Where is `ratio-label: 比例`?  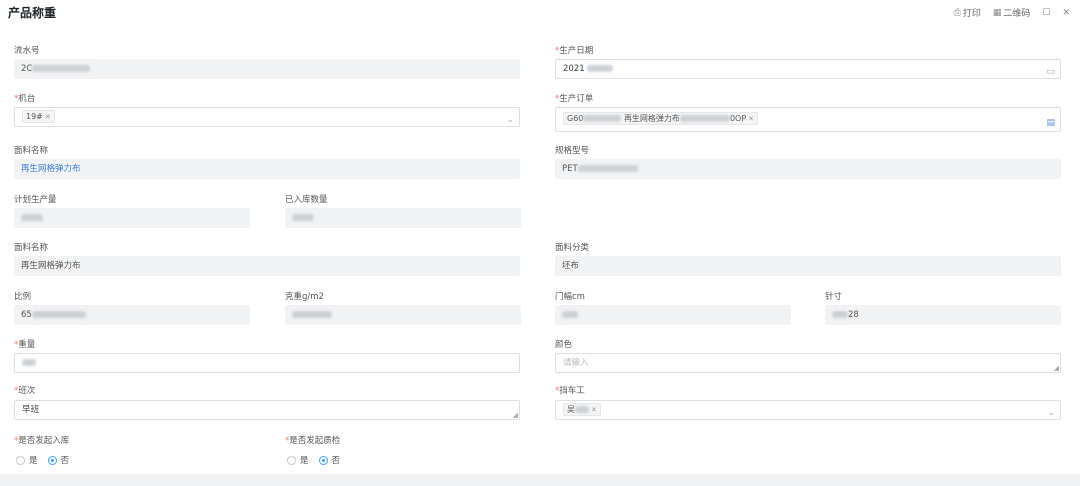
ratio-label: 比例 is located at coordinates (23, 297).